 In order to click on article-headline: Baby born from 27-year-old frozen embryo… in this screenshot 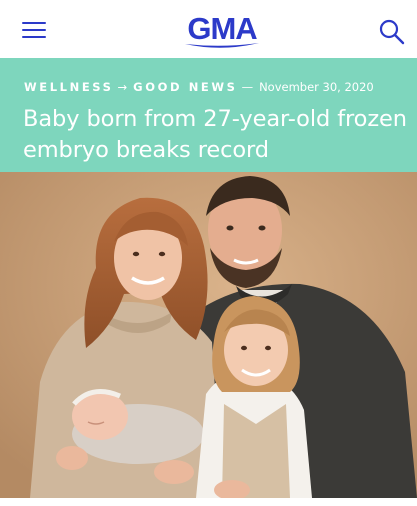, I will do `click(215, 134)`.